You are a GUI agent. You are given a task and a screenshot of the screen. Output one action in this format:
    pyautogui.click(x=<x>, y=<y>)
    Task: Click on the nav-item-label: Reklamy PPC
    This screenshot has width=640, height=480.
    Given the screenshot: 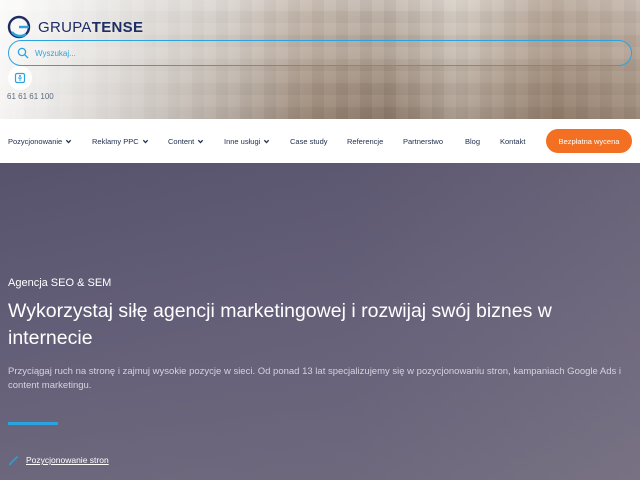 What is the action you would take?
    pyautogui.click(x=115, y=141)
    